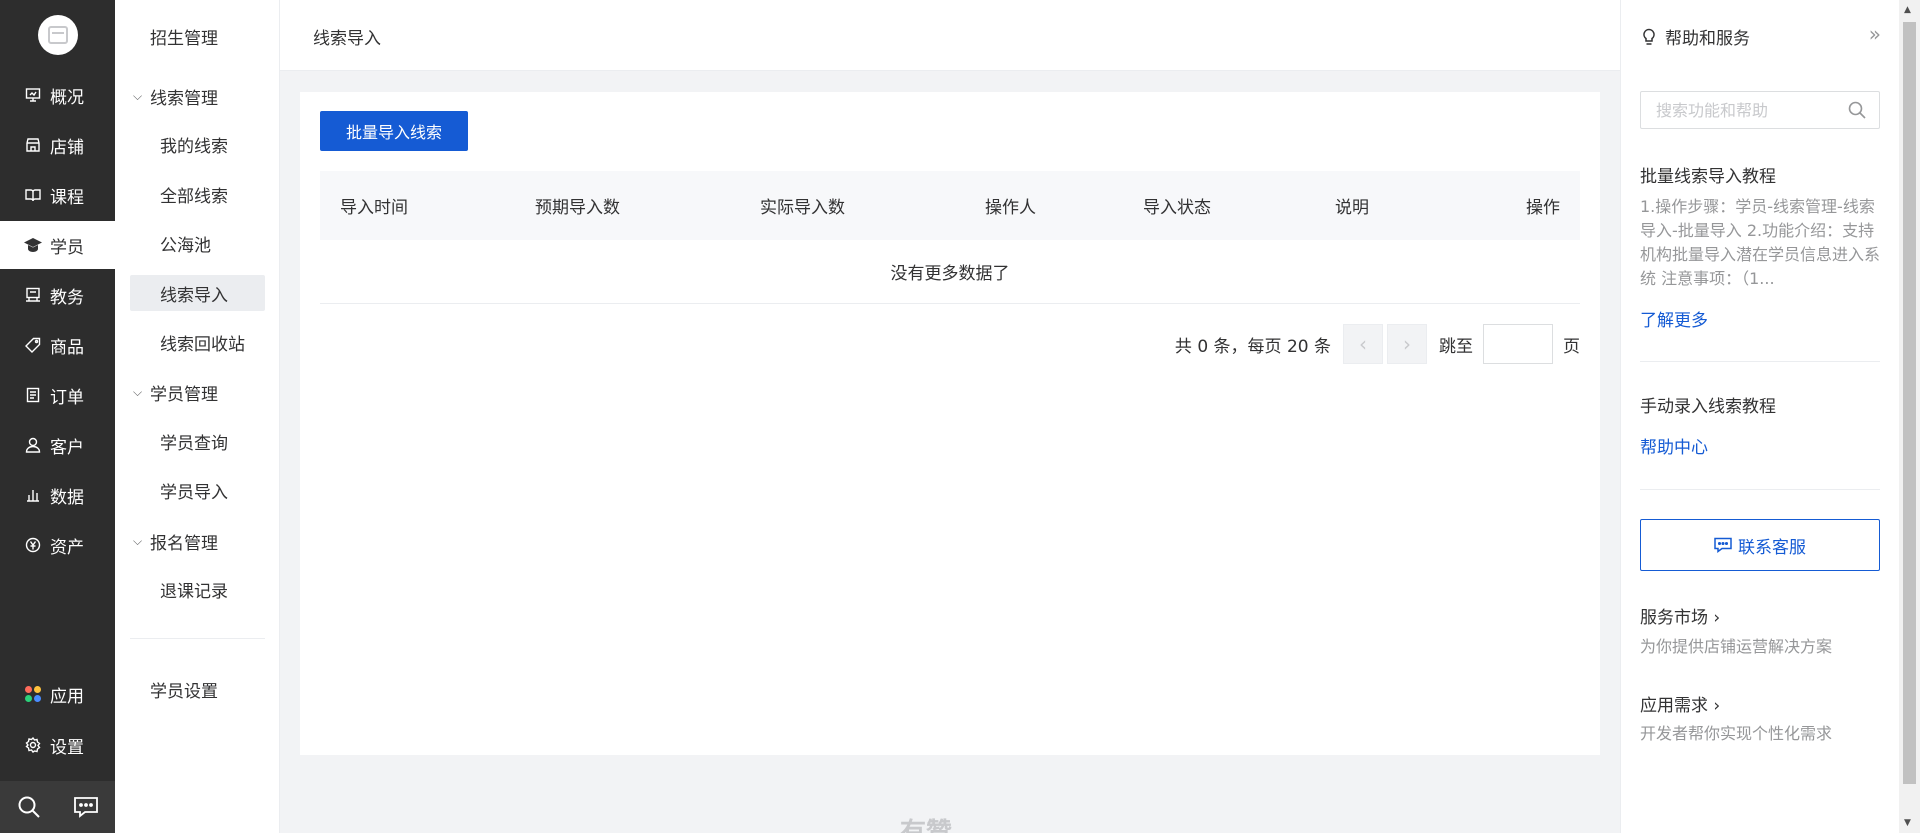  I want to click on sidebar-item-all-leads: 全部线索, so click(197, 194).